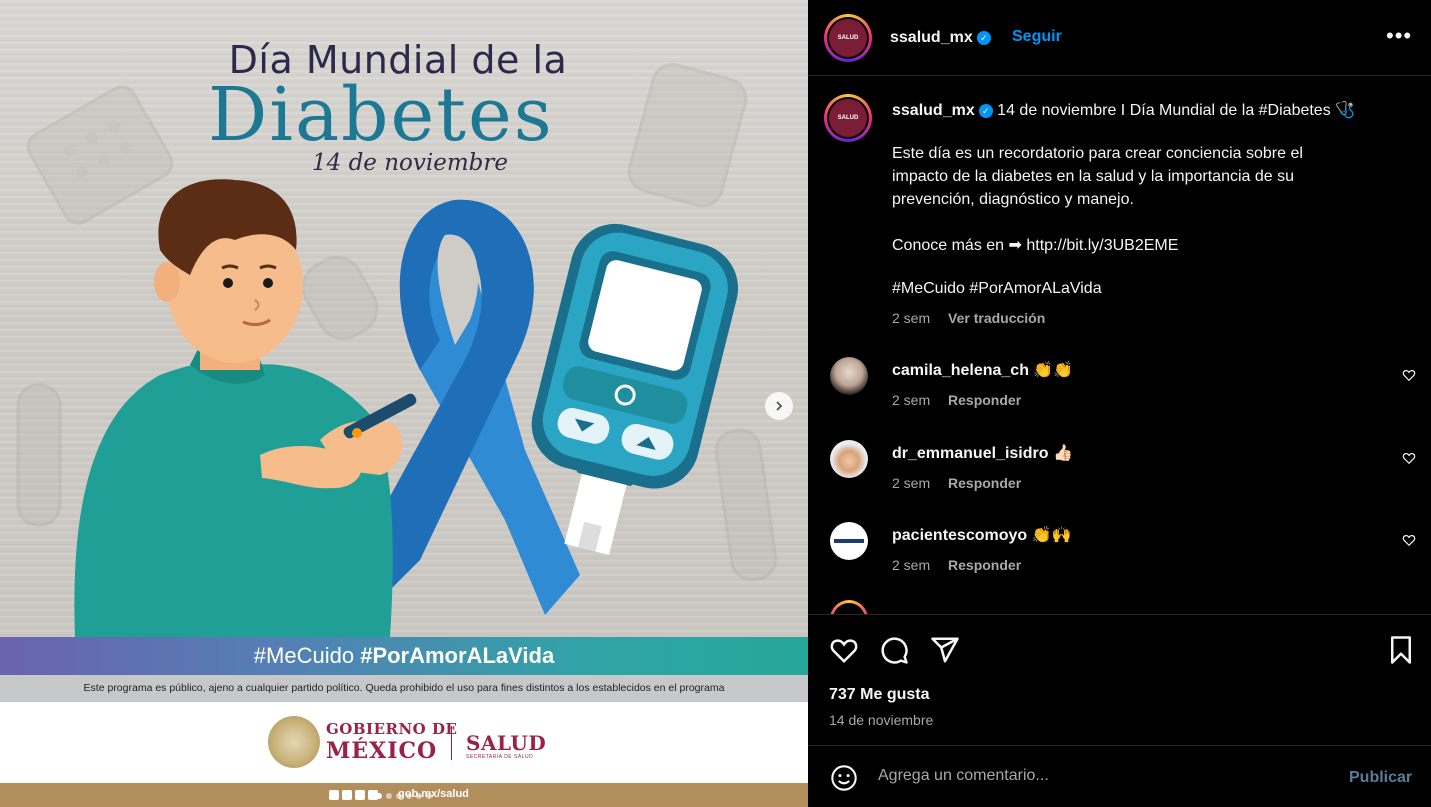 The width and height of the screenshot is (1431, 807). What do you see at coordinates (381, 115) in the screenshot?
I see `post-title-diabetes: Diabetes` at bounding box center [381, 115].